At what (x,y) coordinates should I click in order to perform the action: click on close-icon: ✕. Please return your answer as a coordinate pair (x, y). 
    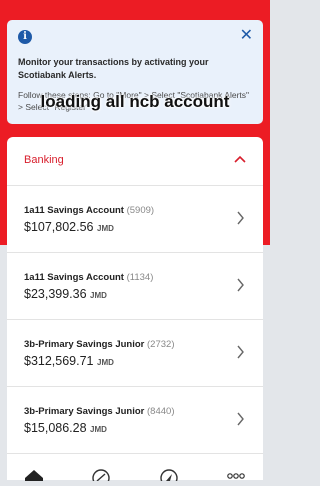
    Looking at the image, I should click on (246, 36).